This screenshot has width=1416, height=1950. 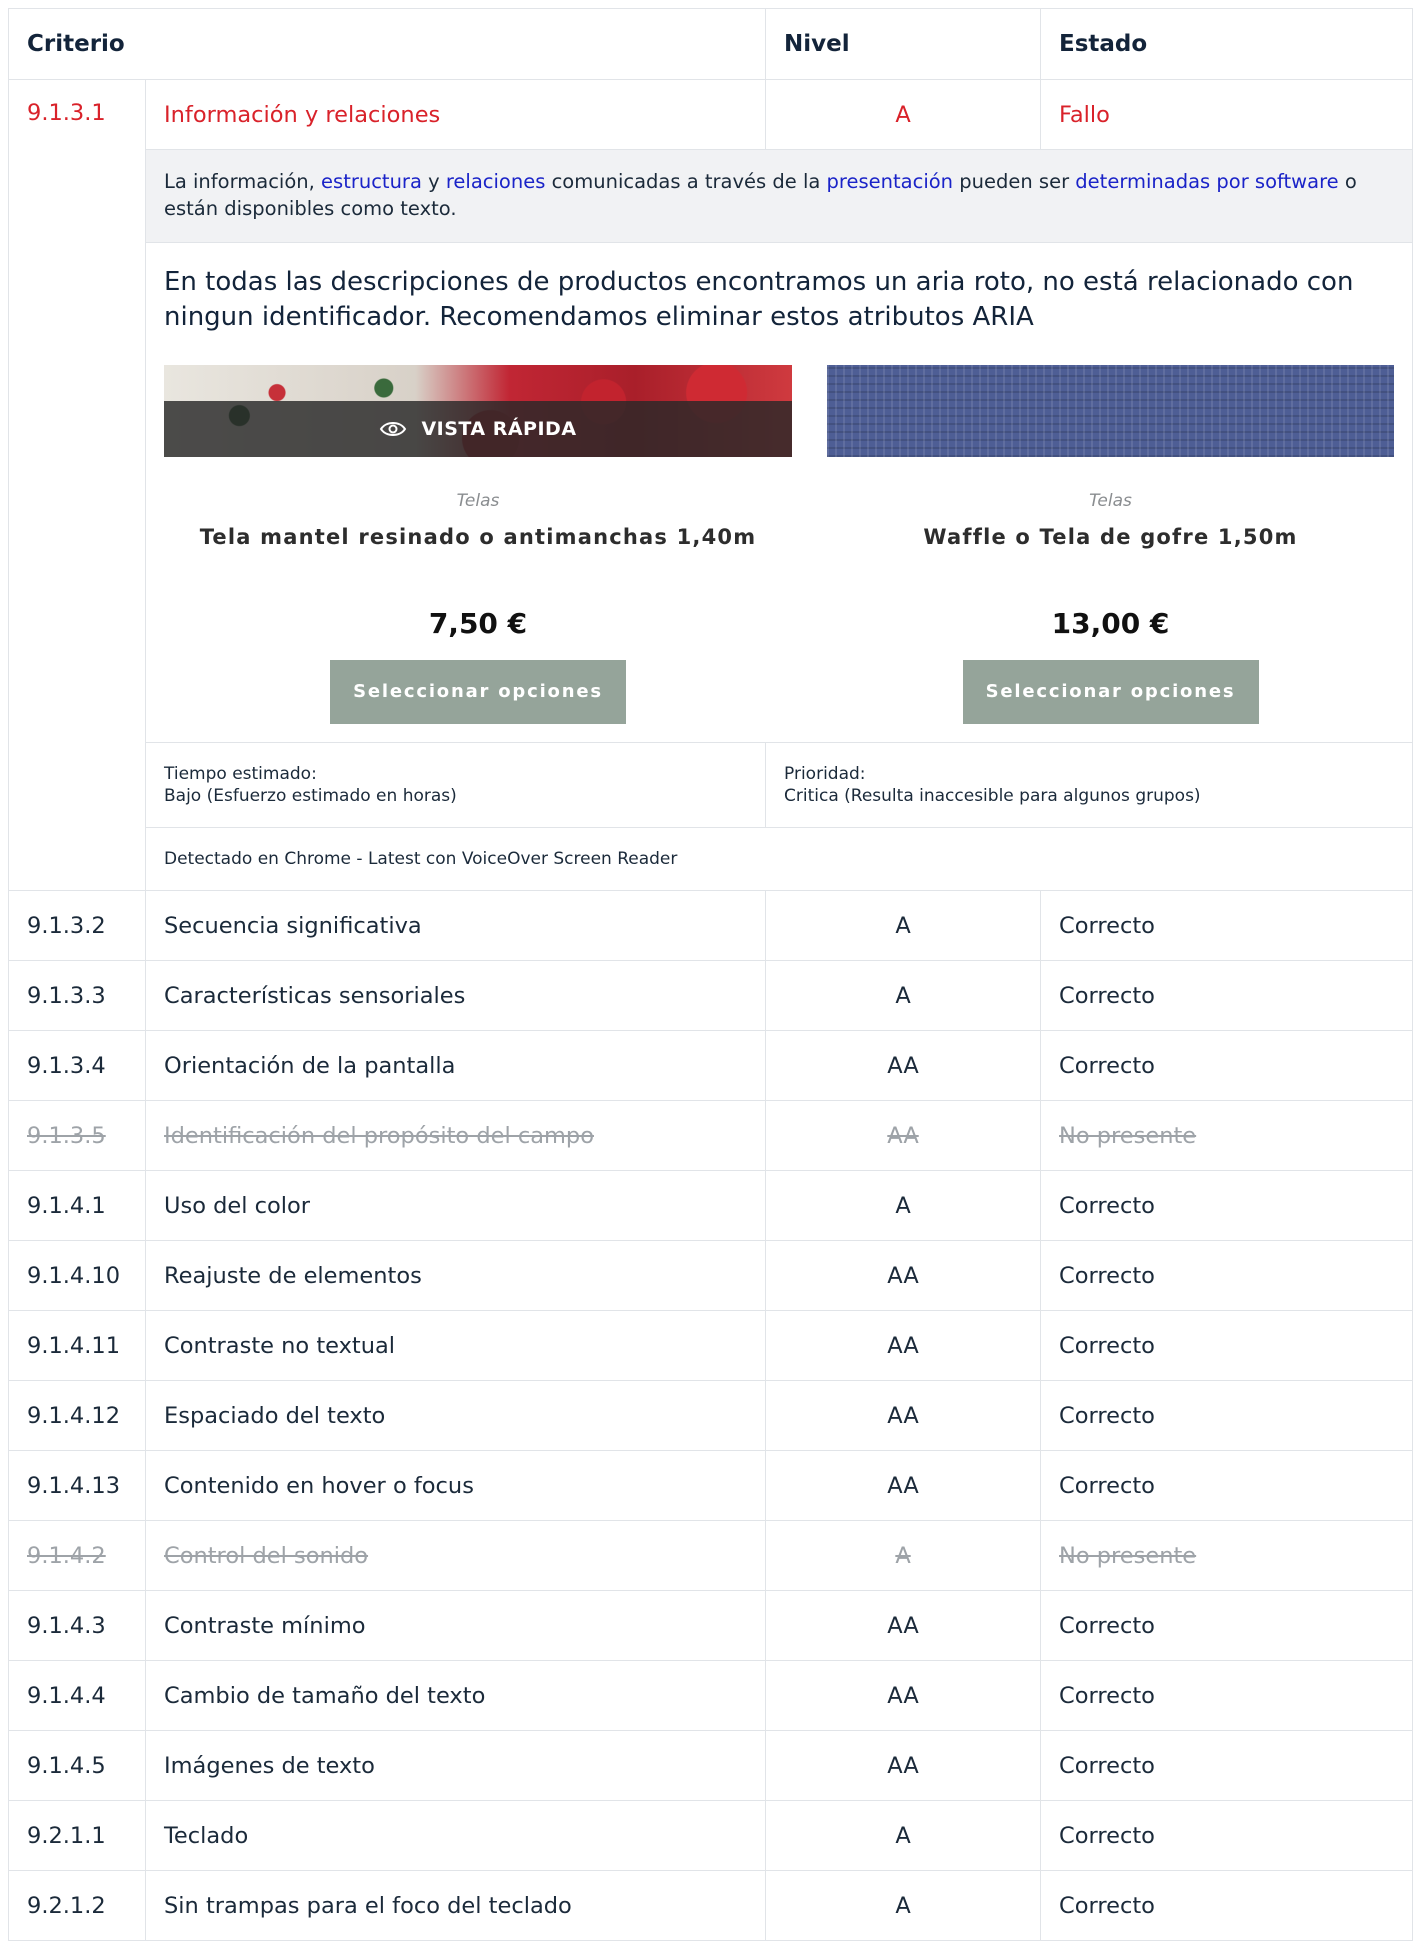 I want to click on criterion-row: 9.1.4.10 Reajuste de elementos AA Correcto, so click(x=711, y=1275).